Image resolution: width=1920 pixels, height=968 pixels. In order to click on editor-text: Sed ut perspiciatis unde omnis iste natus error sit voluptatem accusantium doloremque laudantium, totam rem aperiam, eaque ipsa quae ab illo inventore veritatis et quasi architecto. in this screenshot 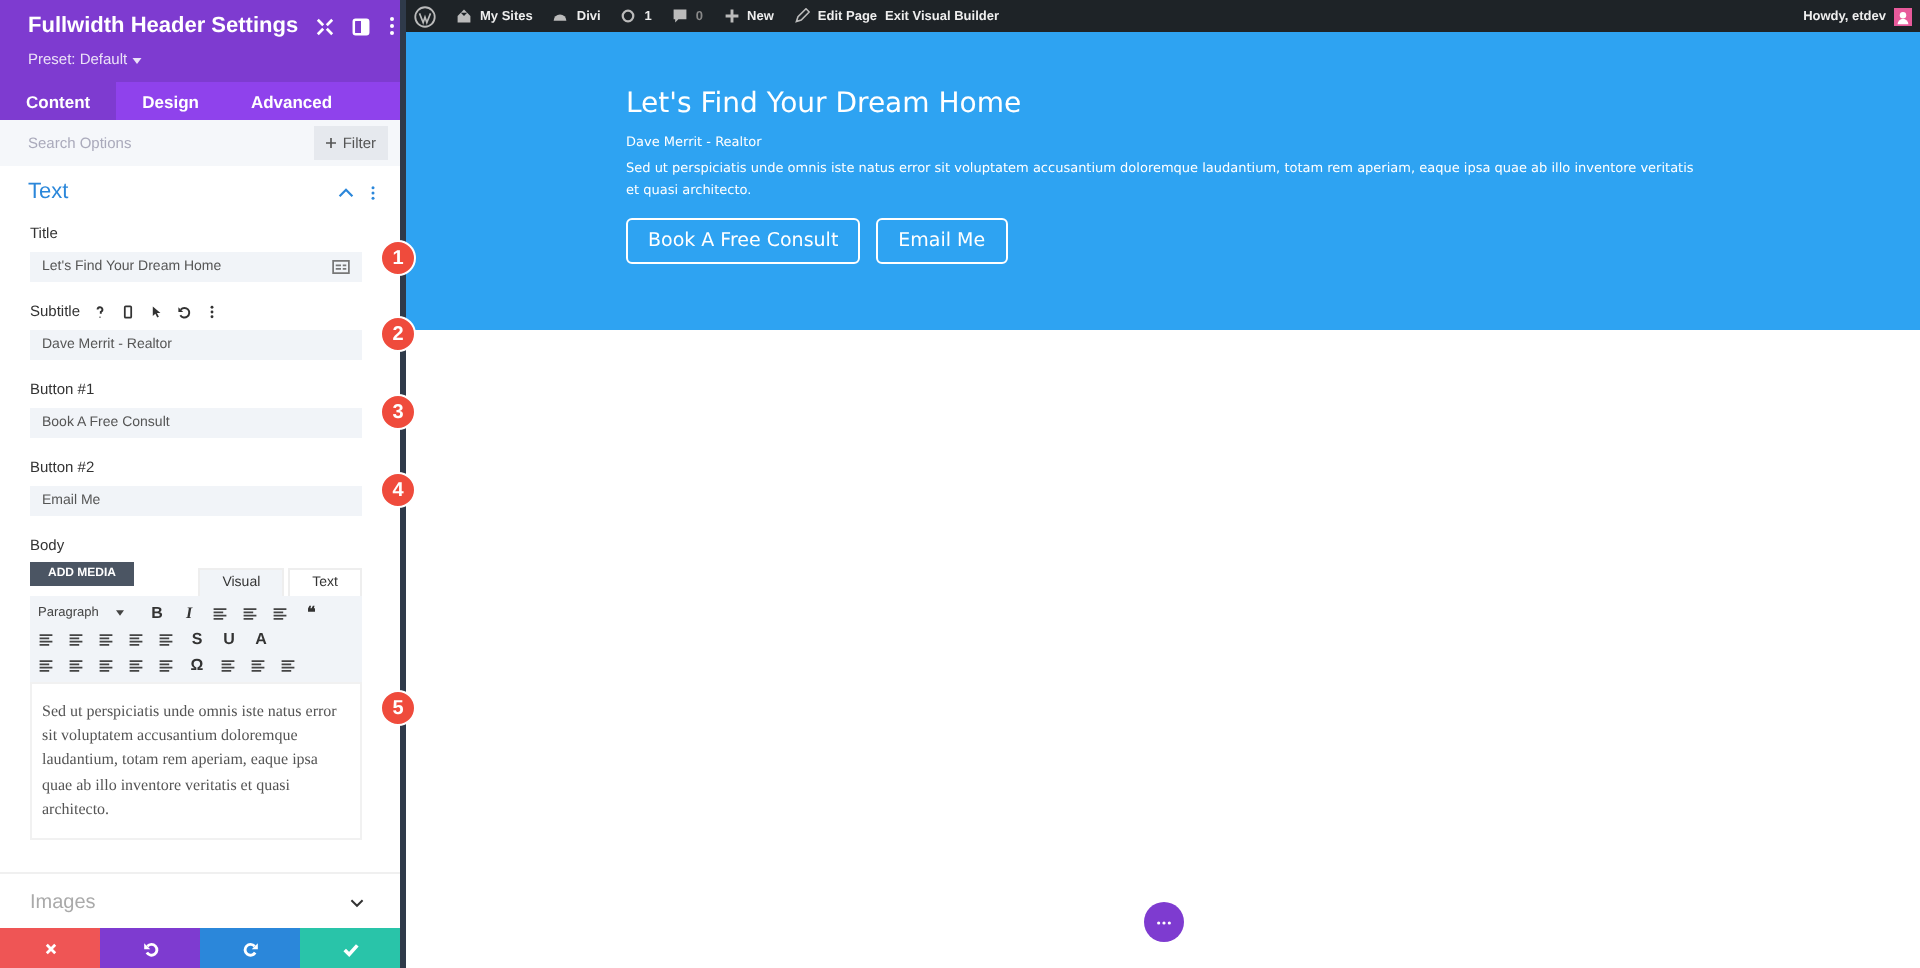, I will do `click(196, 761)`.